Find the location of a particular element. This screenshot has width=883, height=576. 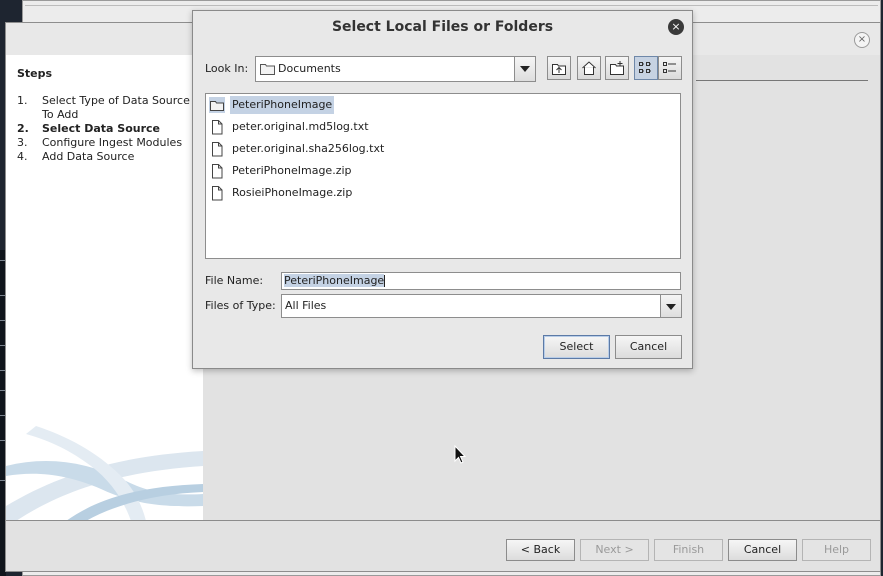

list-view-icon is located at coordinates (645, 67).